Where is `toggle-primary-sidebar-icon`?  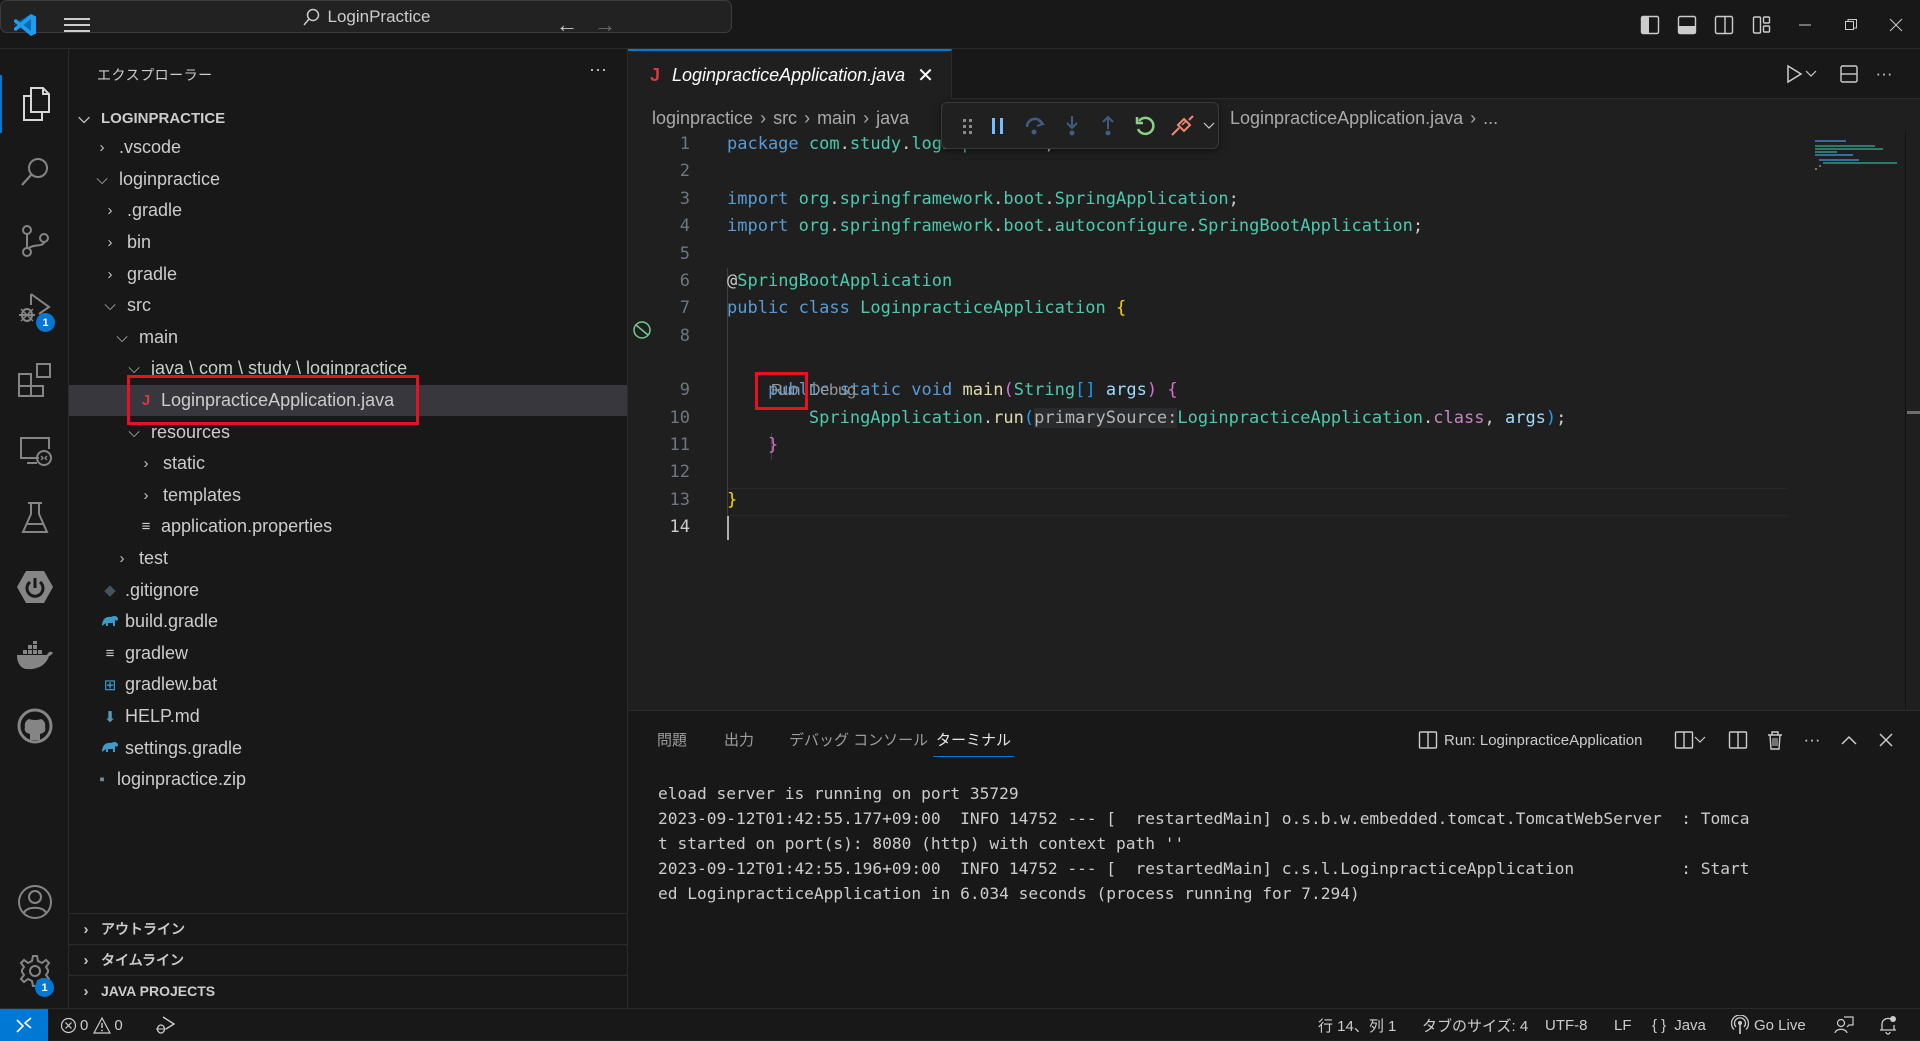
toggle-primary-sidebar-icon is located at coordinates (1650, 25).